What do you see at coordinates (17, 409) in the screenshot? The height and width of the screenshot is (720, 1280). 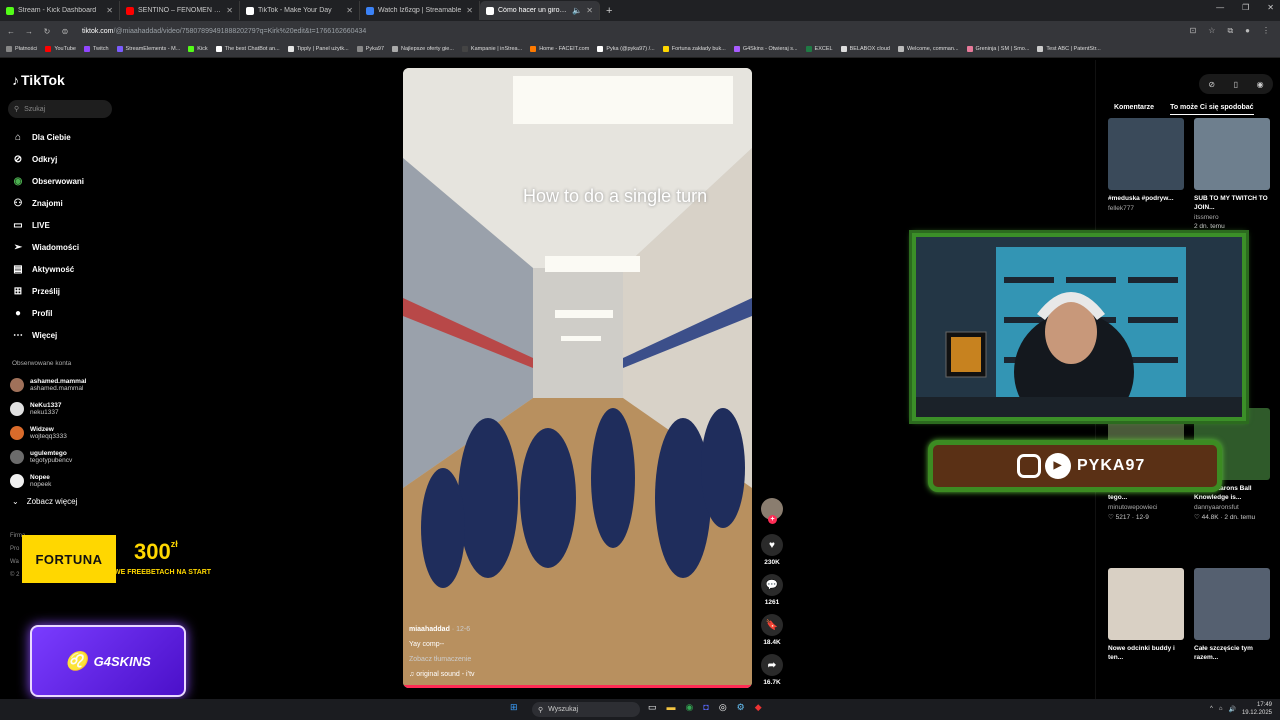 I see `avatar` at bounding box center [17, 409].